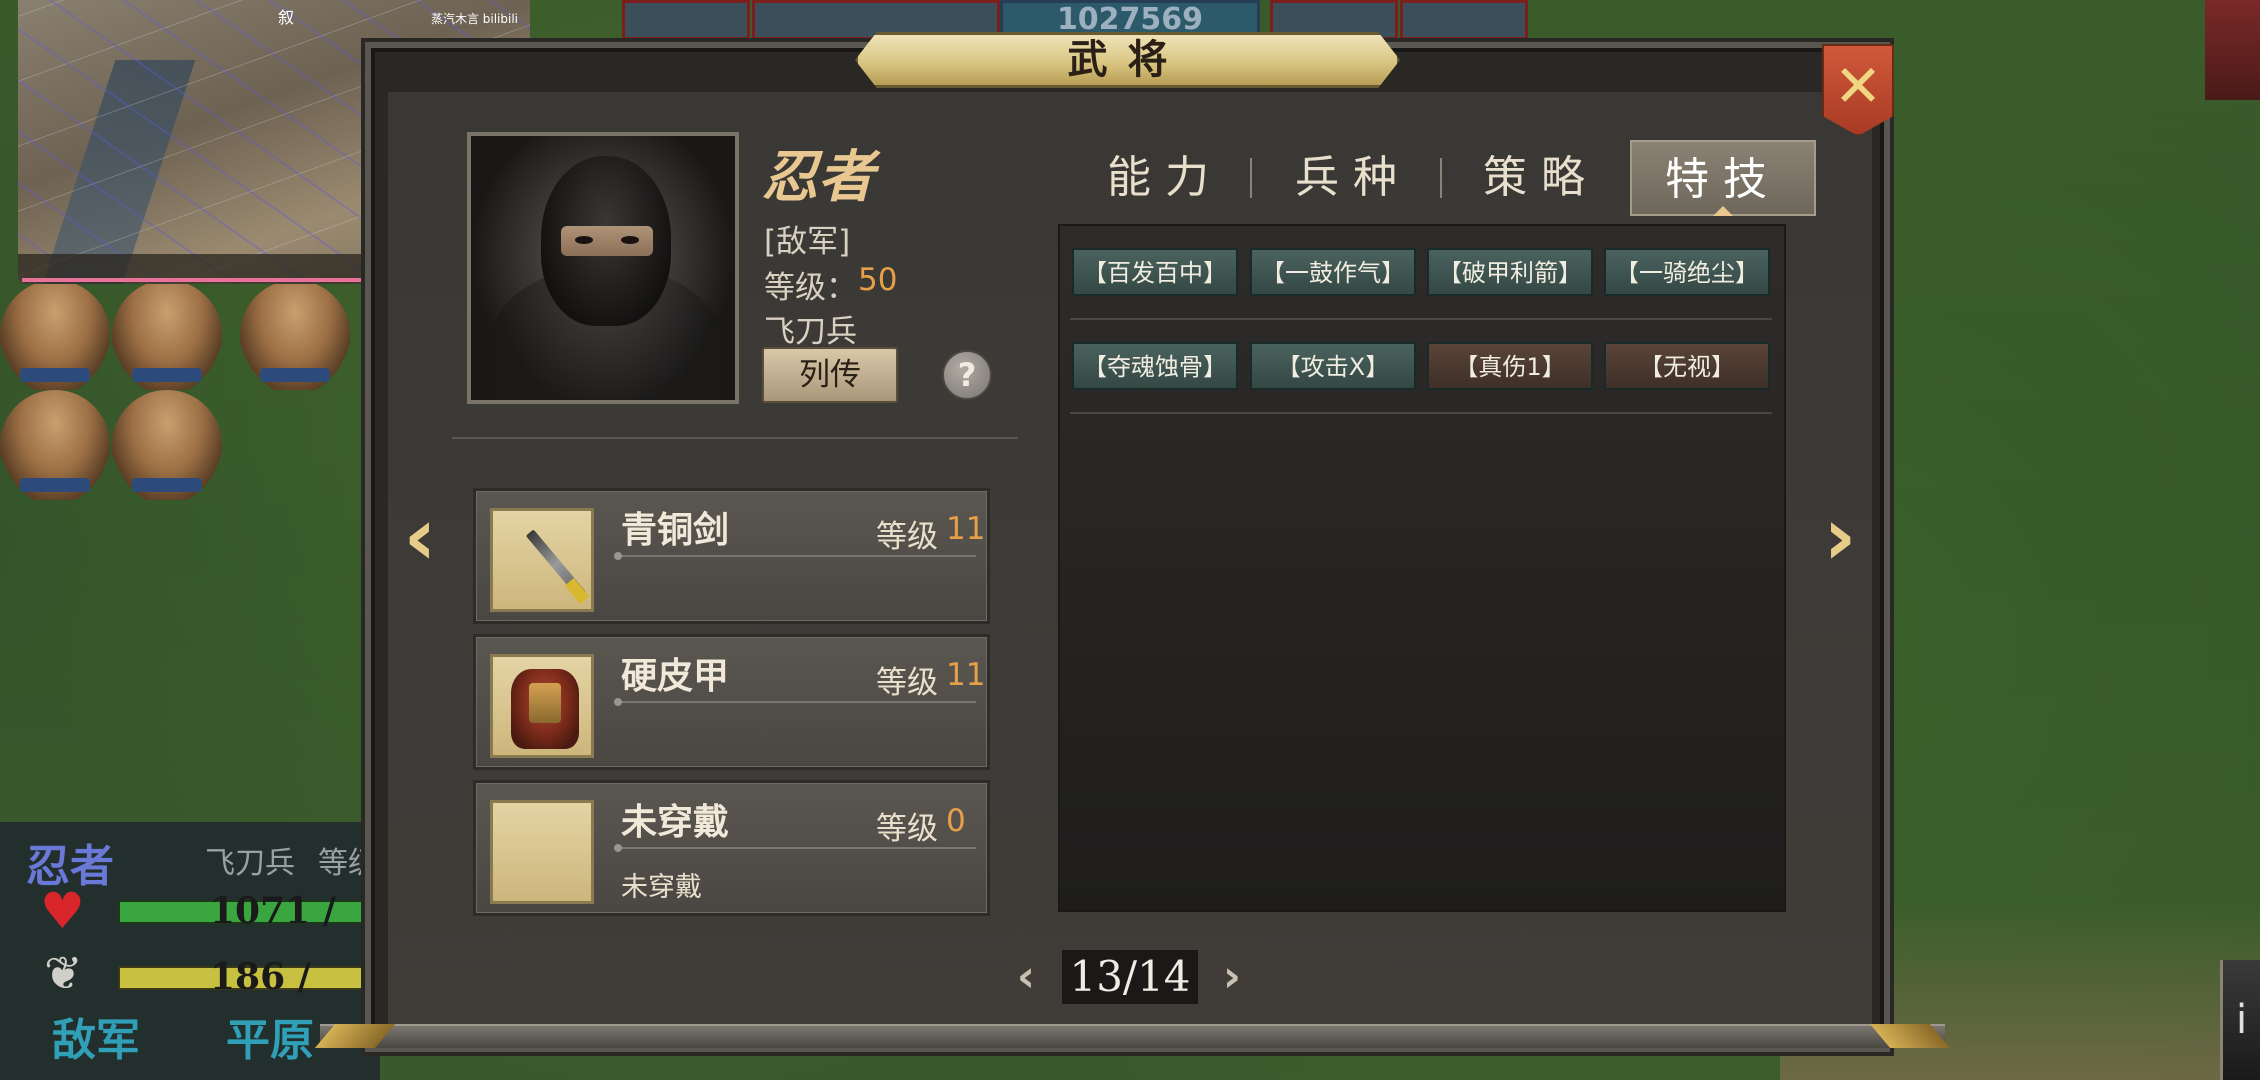 The image size is (2260, 1080). What do you see at coordinates (1155, 272) in the screenshot?
I see `skill-badge: 【百发百中】` at bounding box center [1155, 272].